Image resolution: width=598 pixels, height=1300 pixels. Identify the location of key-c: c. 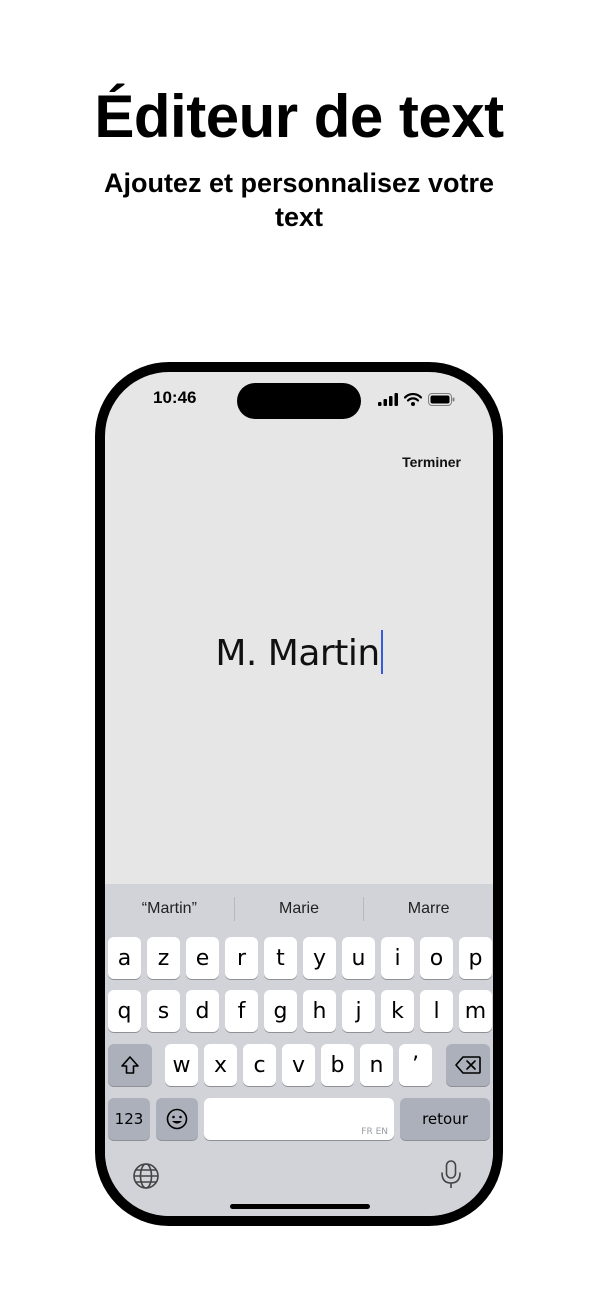
(259, 1065).